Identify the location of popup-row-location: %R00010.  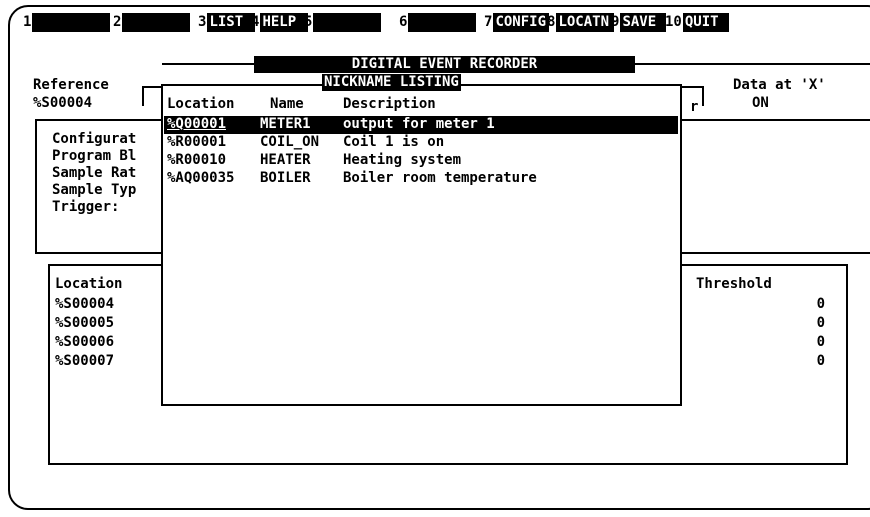
(196, 160).